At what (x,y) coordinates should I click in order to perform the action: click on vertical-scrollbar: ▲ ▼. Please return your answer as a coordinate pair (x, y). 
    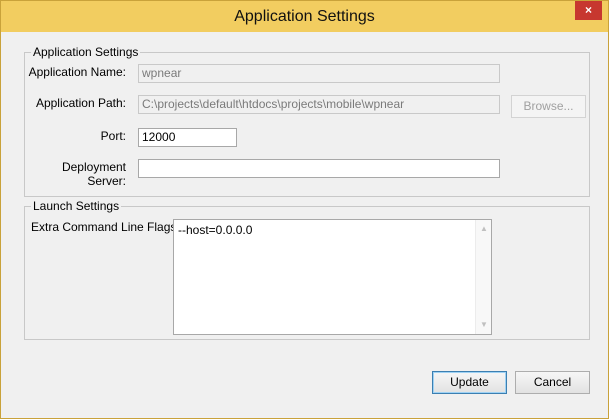
    Looking at the image, I should click on (483, 277).